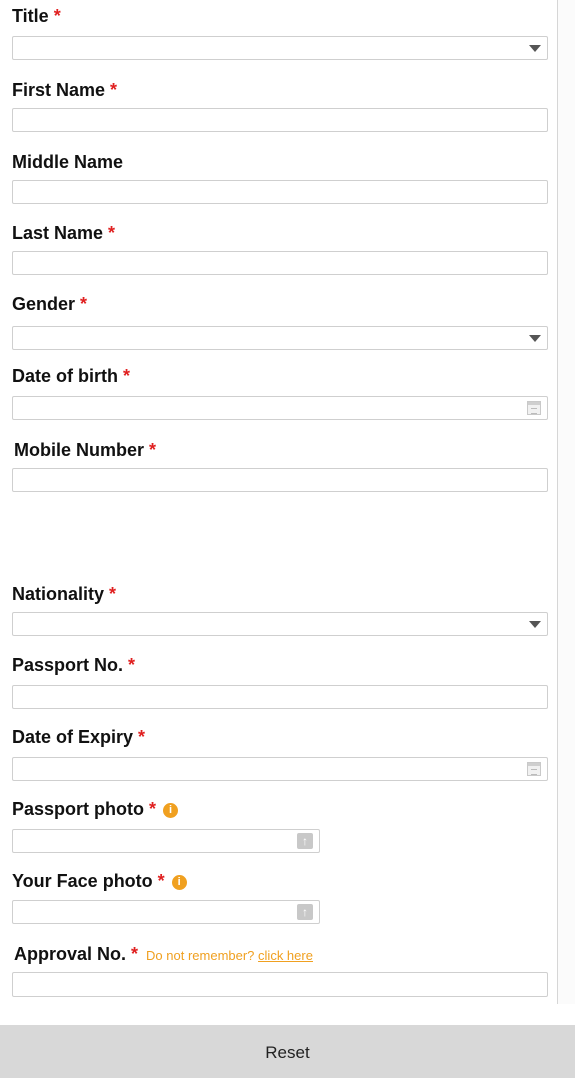 This screenshot has height=1079, width=575. Describe the element at coordinates (280, 408) in the screenshot. I see `dob-input` at that location.